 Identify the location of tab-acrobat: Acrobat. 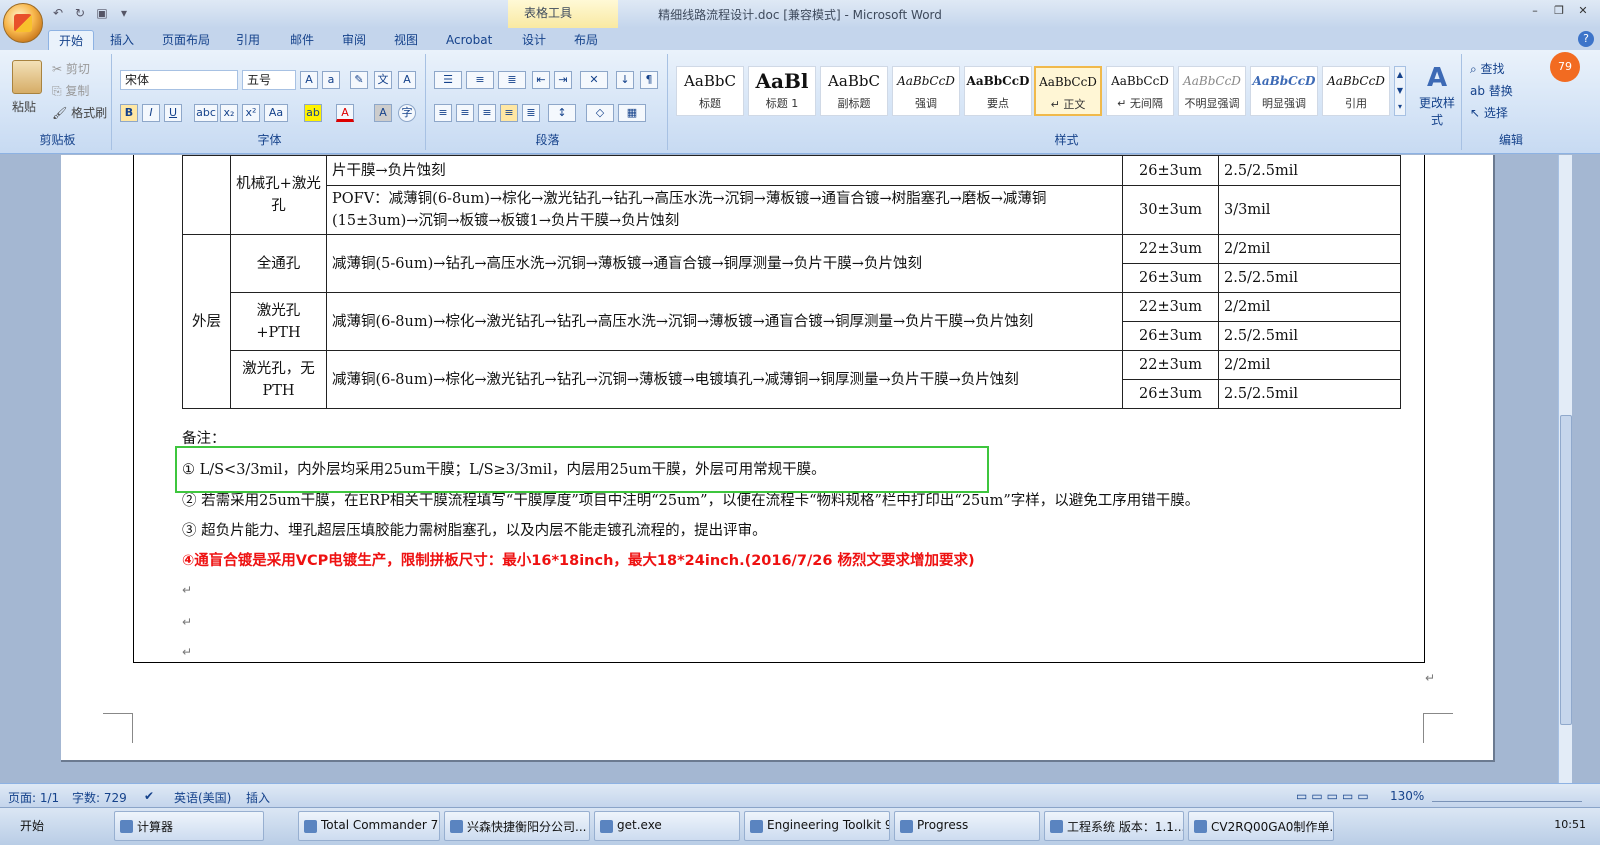
(469, 40).